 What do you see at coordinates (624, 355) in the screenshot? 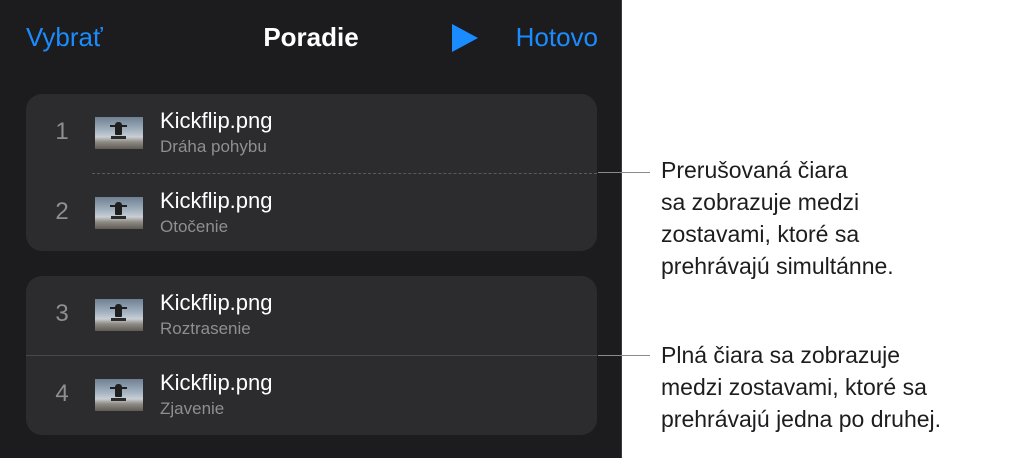
I see `callout-leader-solid` at bounding box center [624, 355].